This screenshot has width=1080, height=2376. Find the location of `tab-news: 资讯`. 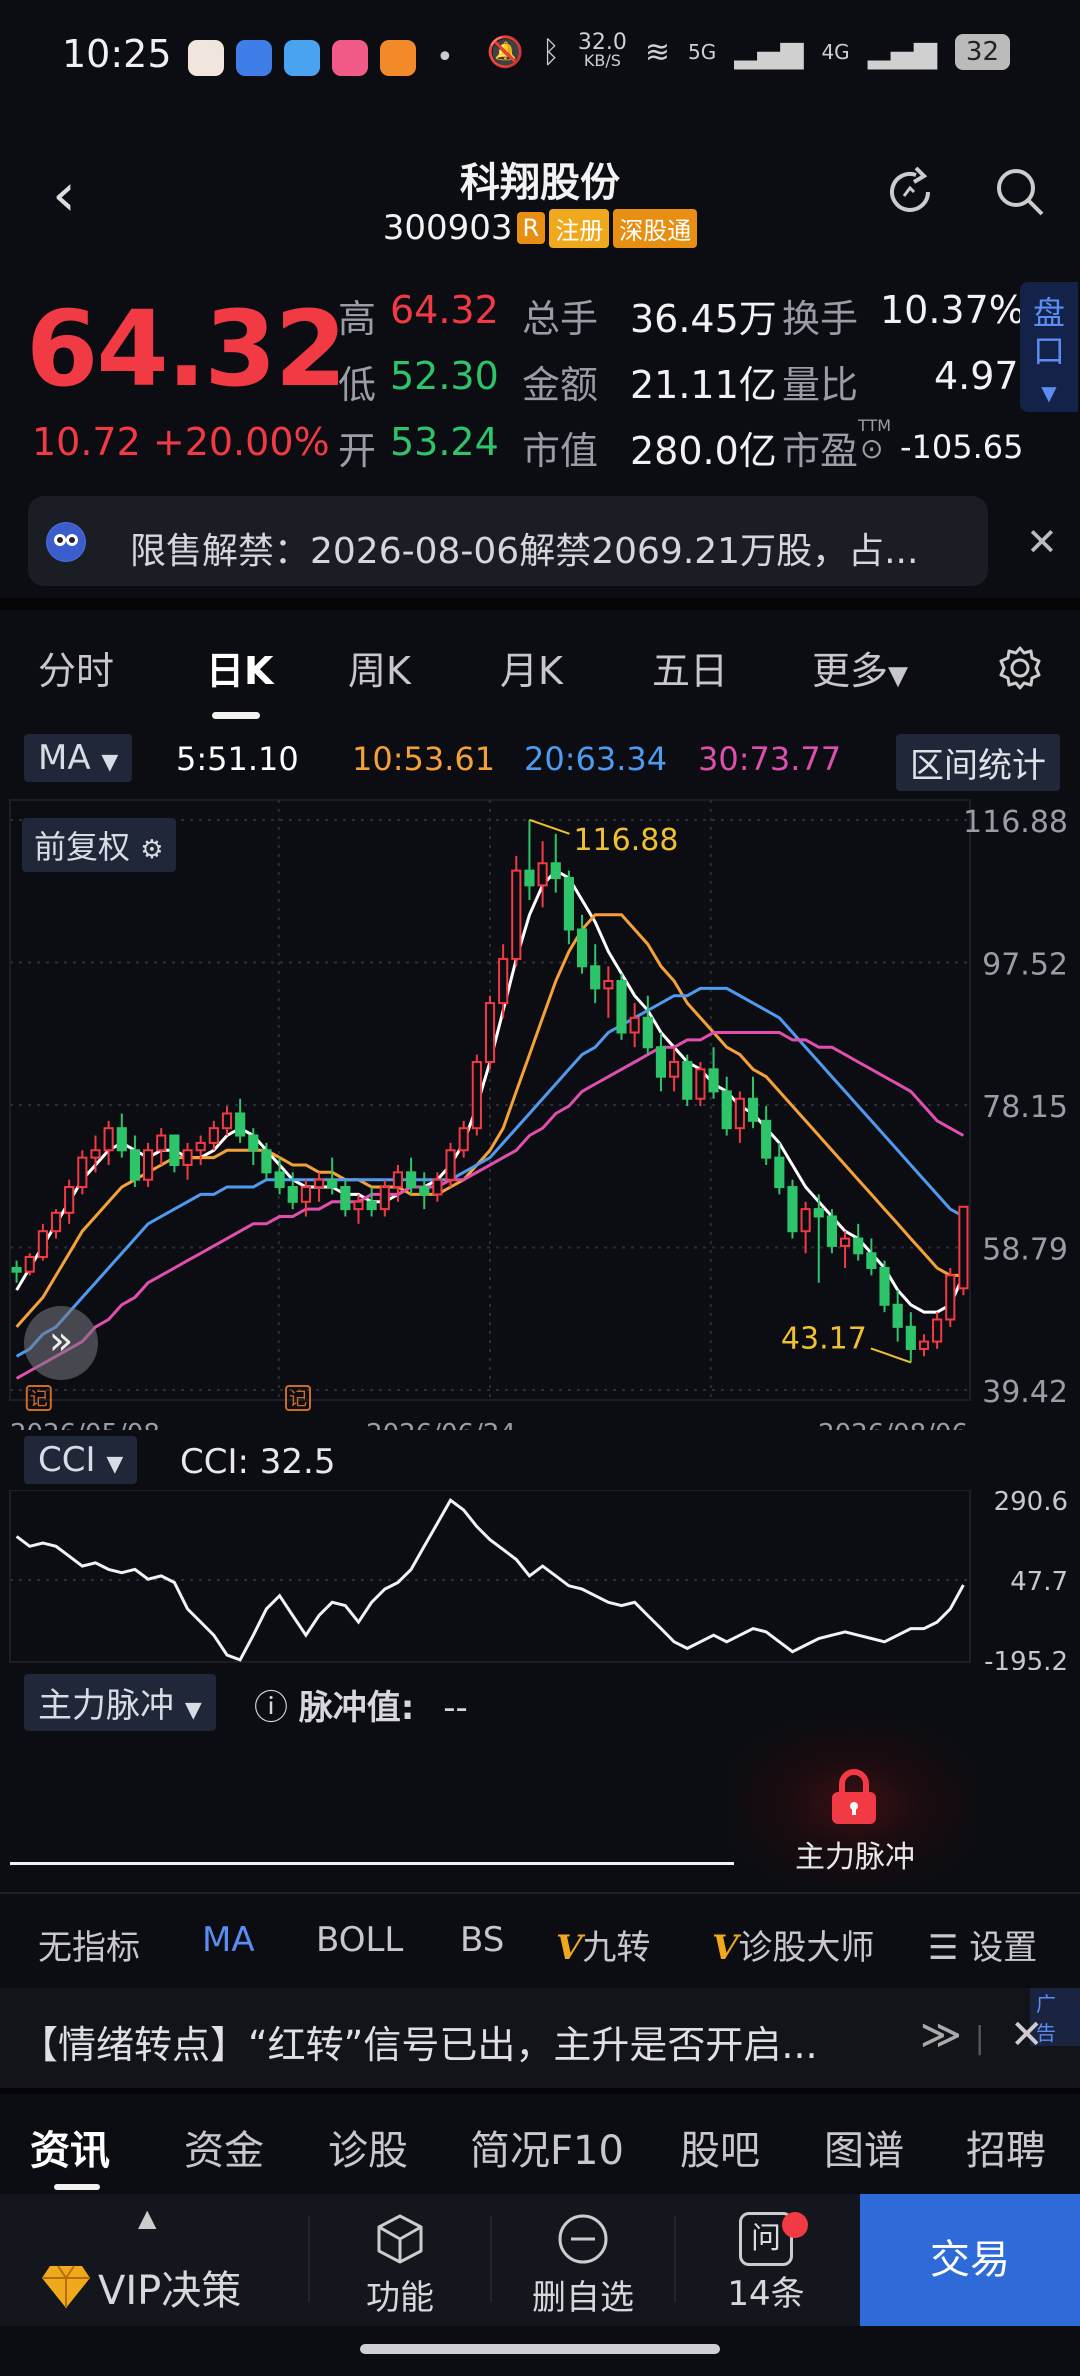

tab-news: 资讯 is located at coordinates (70, 2147).